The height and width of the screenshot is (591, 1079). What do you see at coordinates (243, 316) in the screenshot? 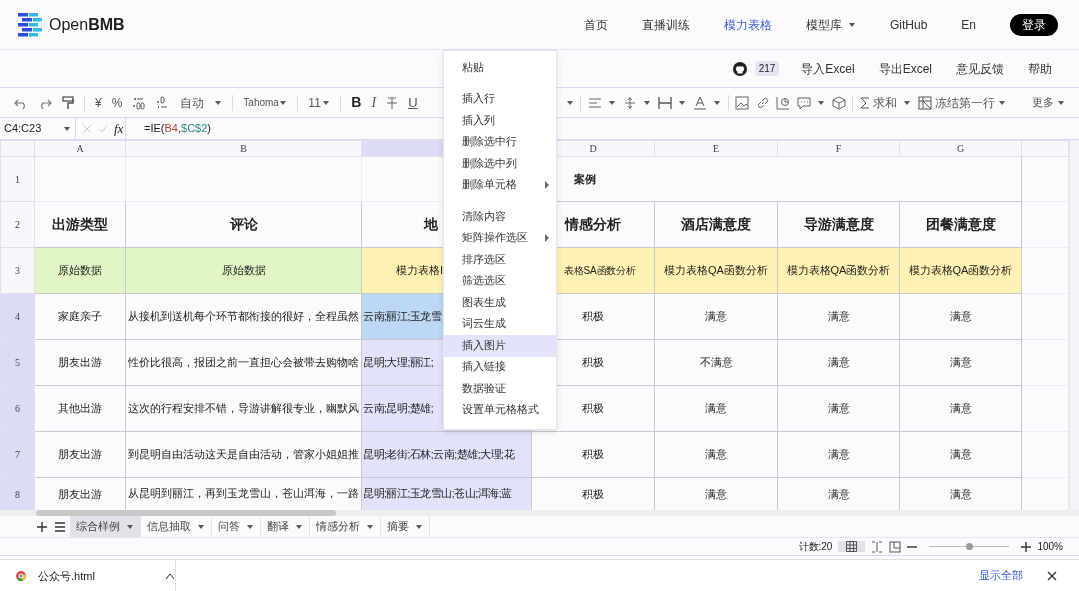
I see `table-cell: 从接机到送机每个环节都衔接的很好，全程虽然` at bounding box center [243, 316].